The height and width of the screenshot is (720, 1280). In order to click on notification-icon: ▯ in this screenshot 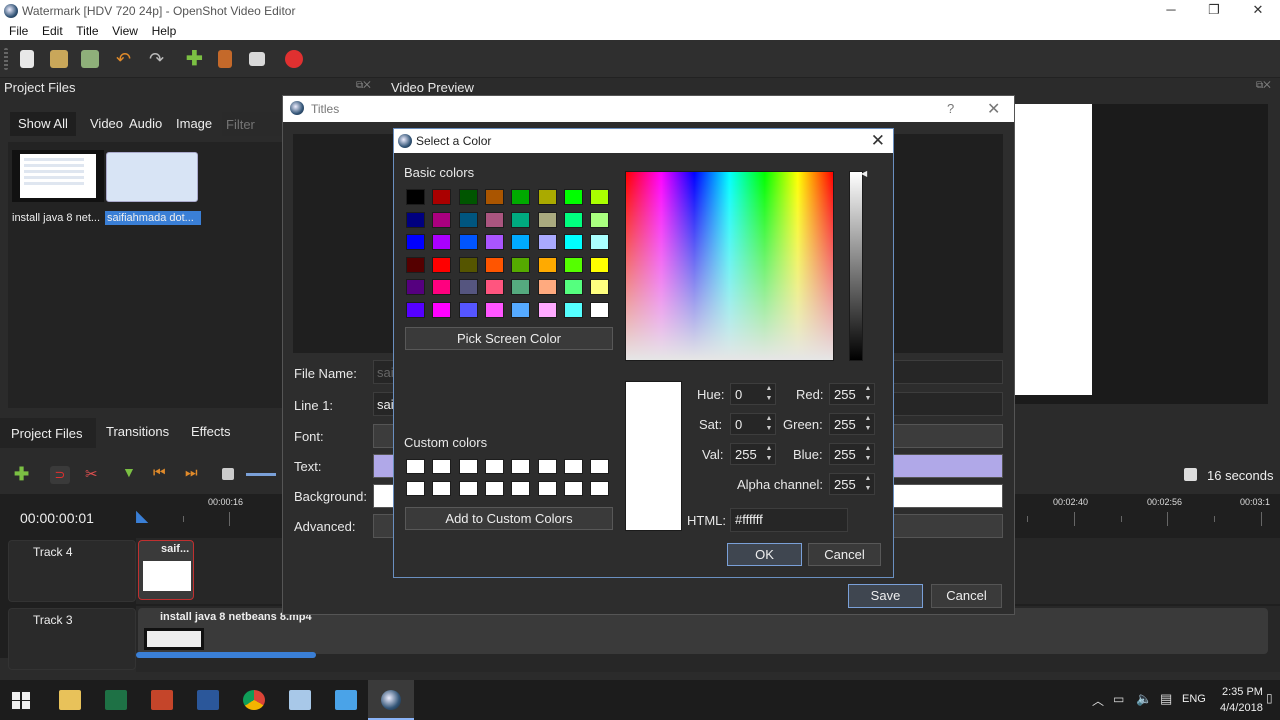, I will do `click(1269, 698)`.